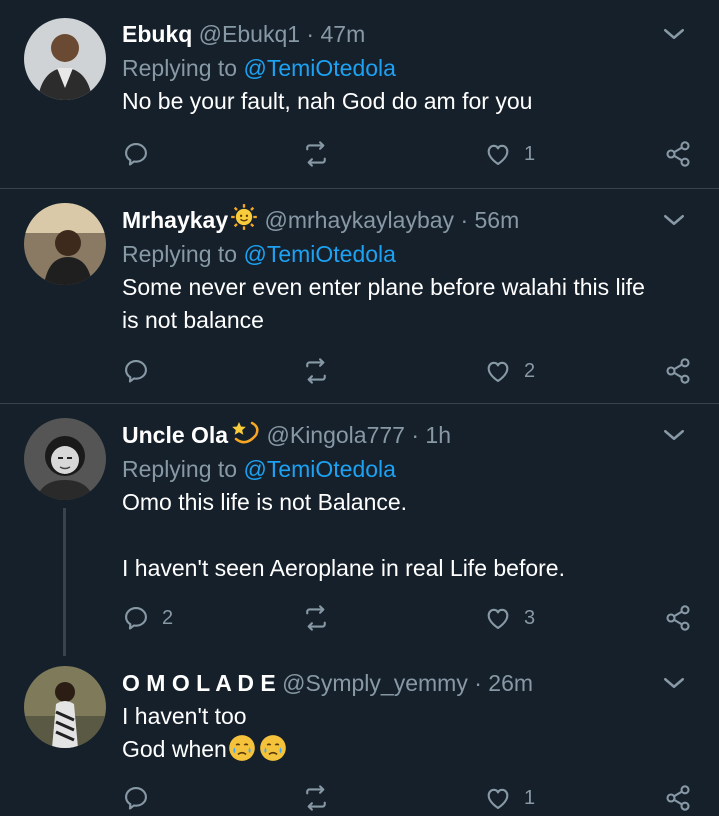 This screenshot has height=816, width=719. What do you see at coordinates (342, 34) in the screenshot?
I see `timestamp: 47m` at bounding box center [342, 34].